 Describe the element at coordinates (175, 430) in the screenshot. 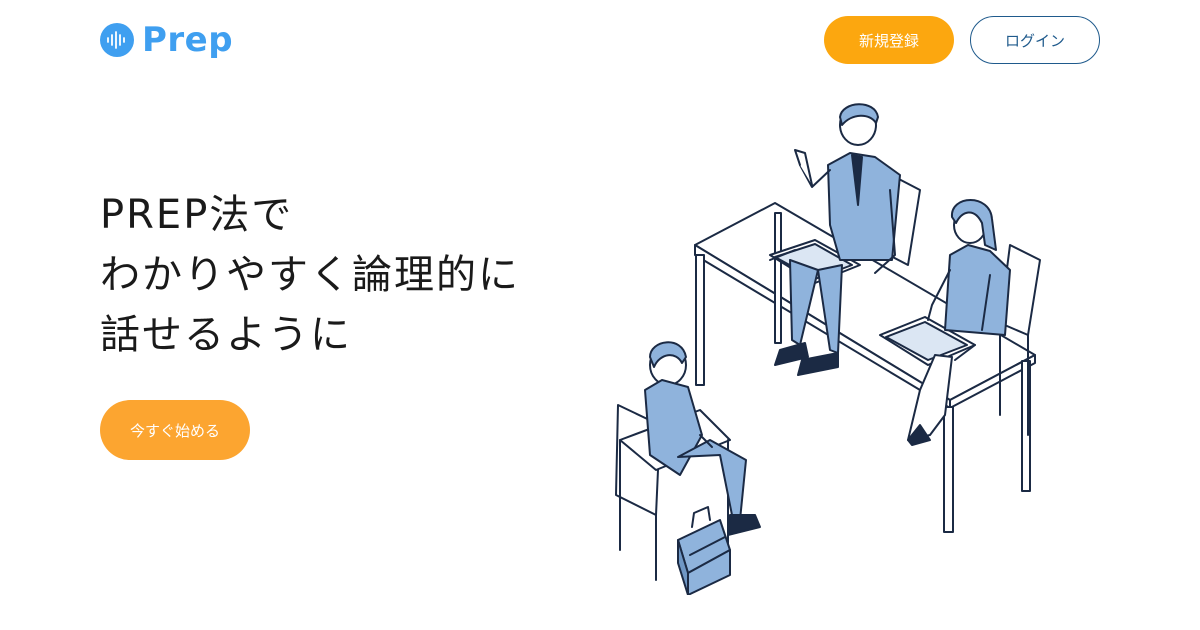

I see `start-now-button: 今すぐ始める` at that location.